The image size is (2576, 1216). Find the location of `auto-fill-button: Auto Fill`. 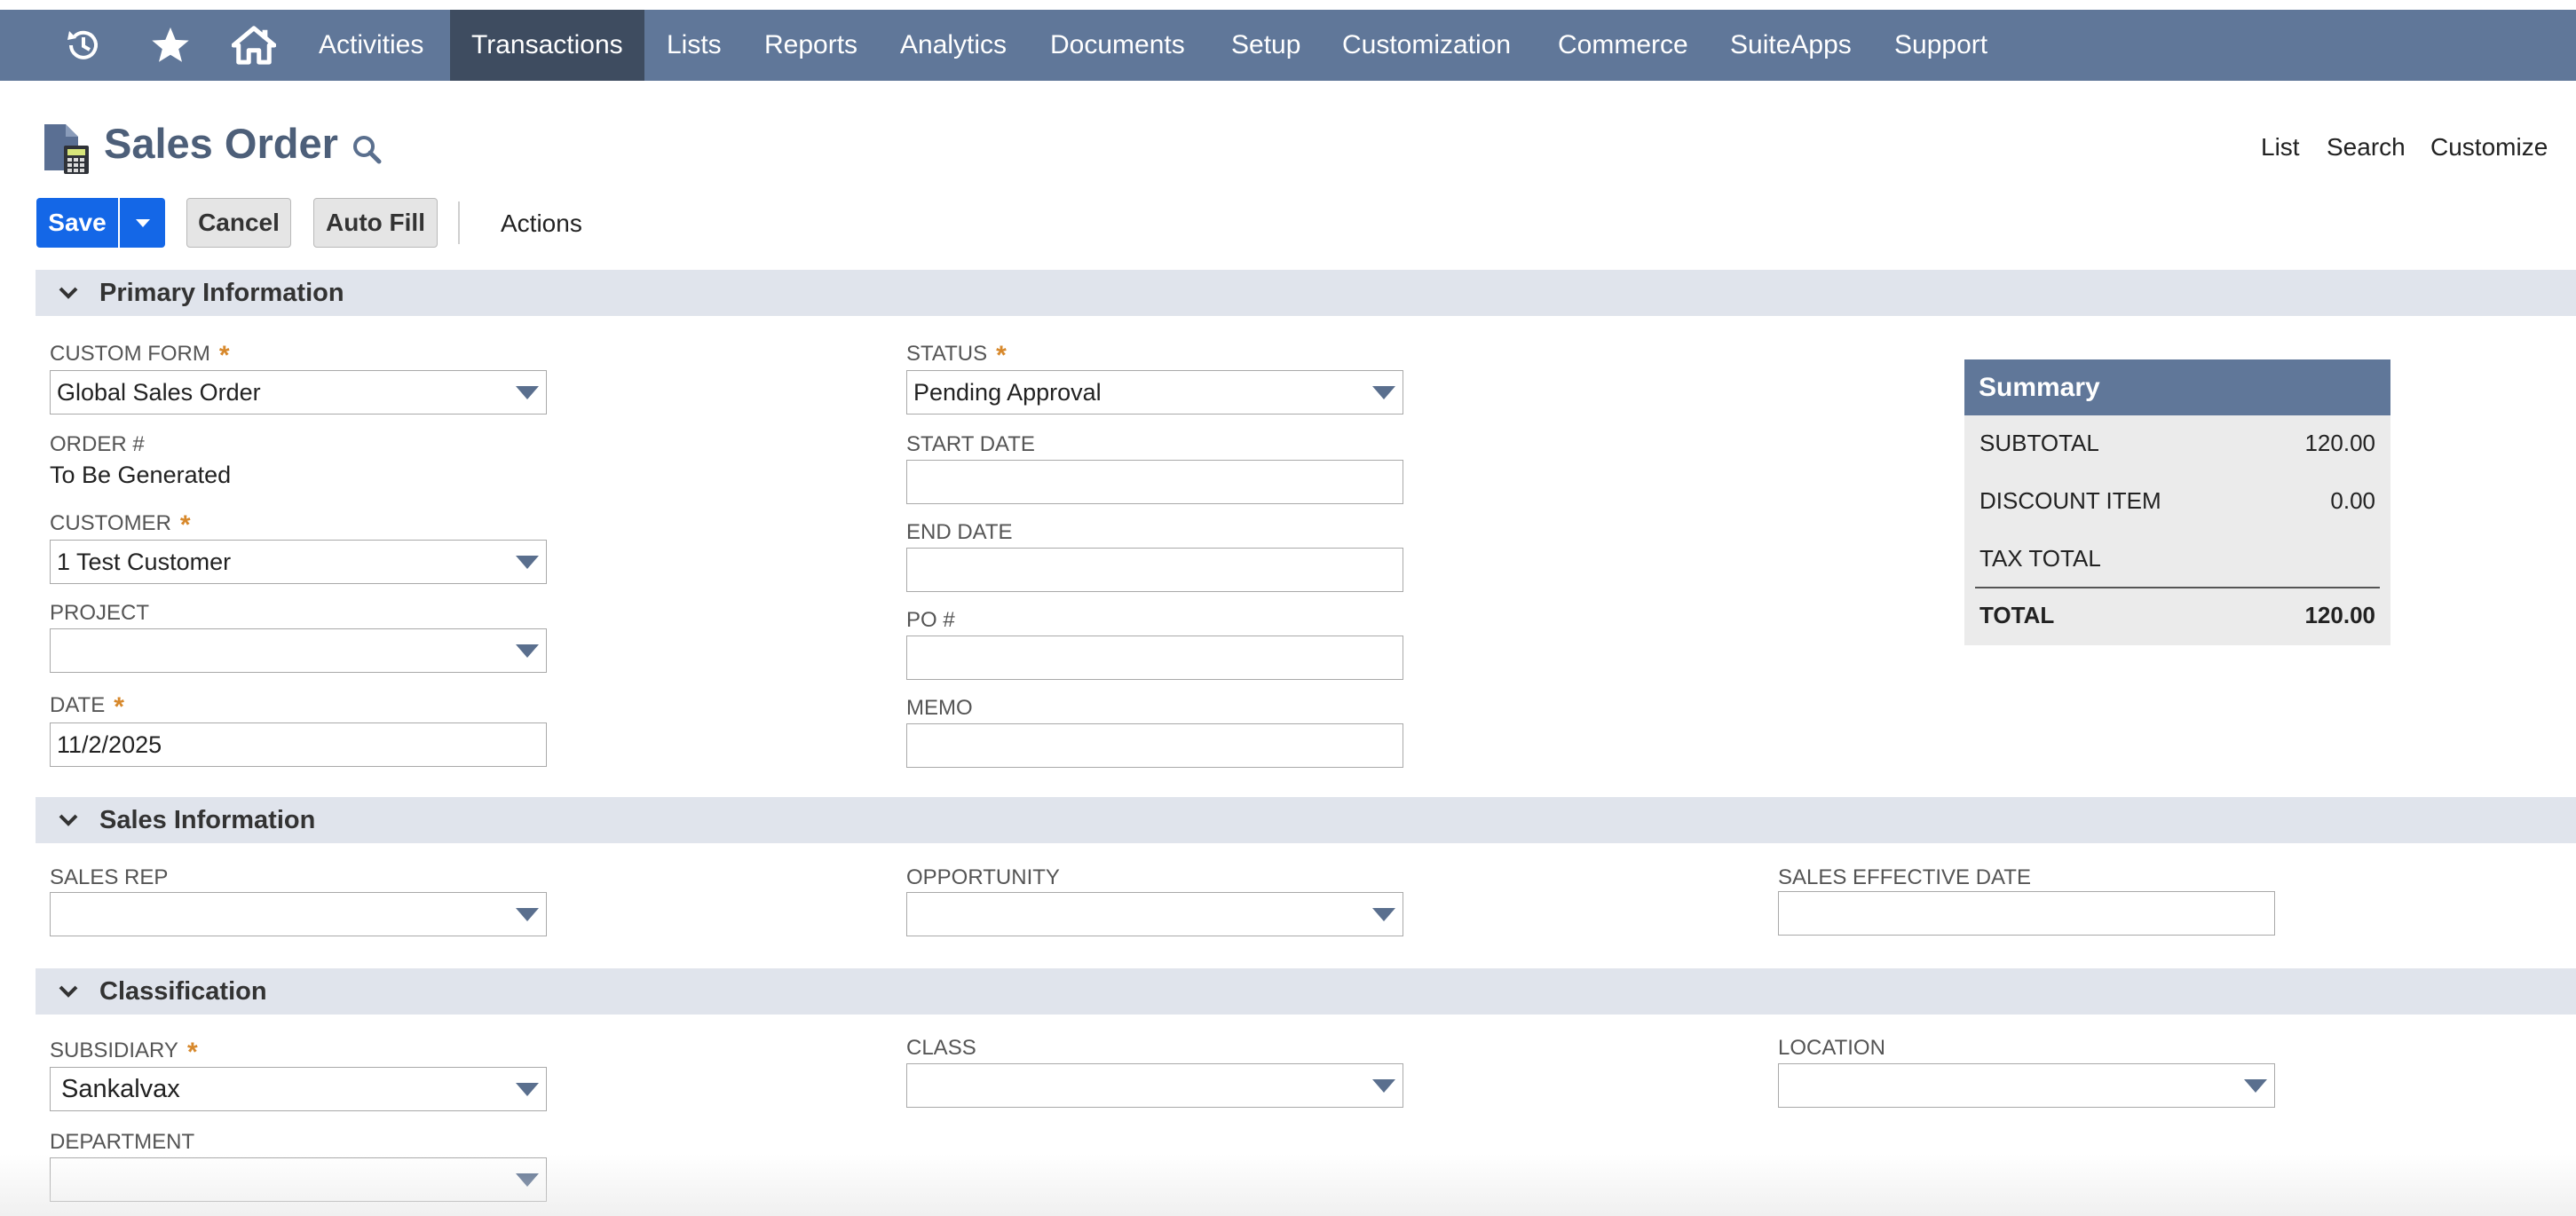

auto-fill-button: Auto Fill is located at coordinates (375, 223).